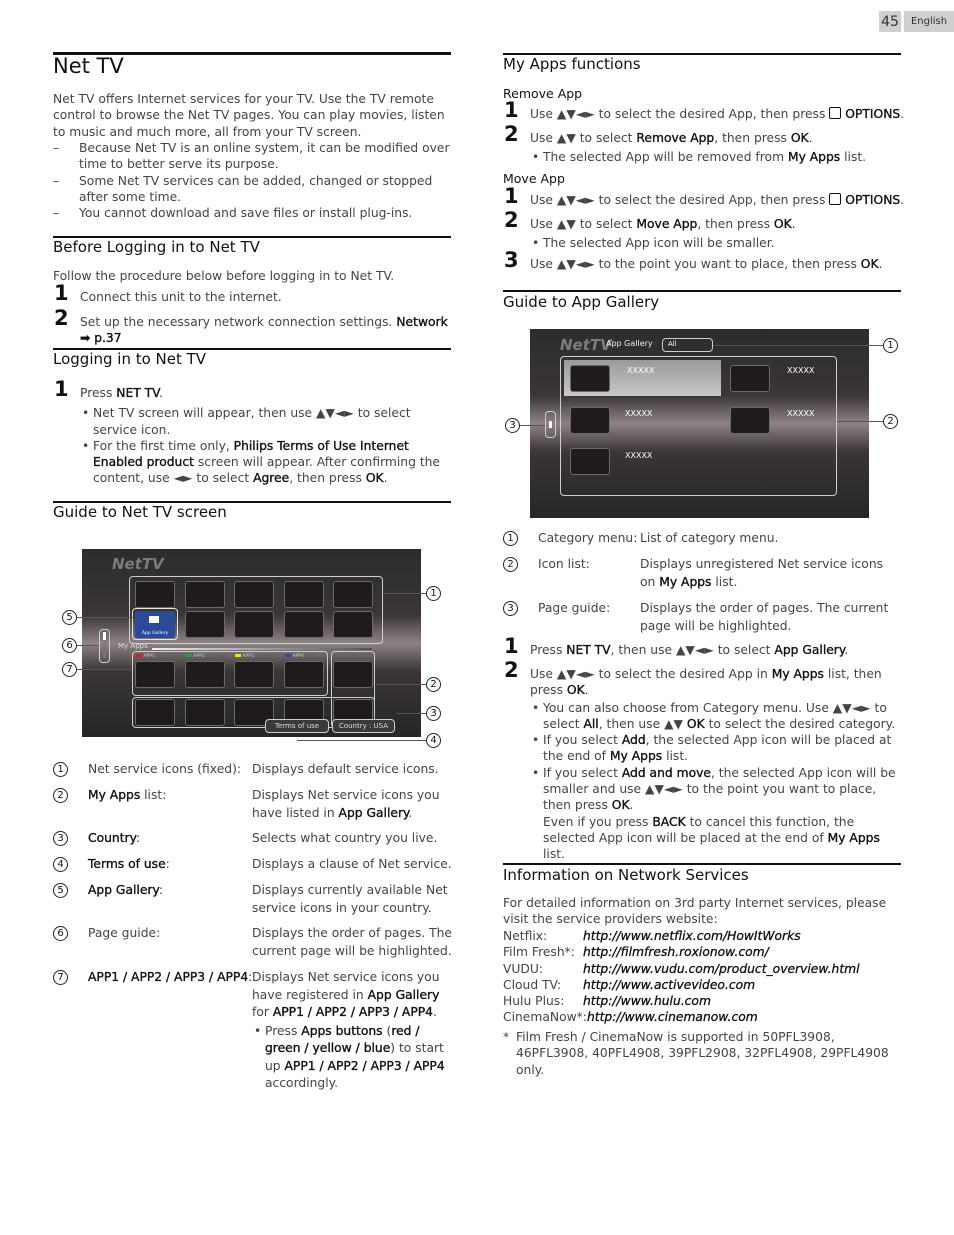  Describe the element at coordinates (156, 247) in the screenshot. I see `before-login-heading: Before Logging in to Net TV` at that location.